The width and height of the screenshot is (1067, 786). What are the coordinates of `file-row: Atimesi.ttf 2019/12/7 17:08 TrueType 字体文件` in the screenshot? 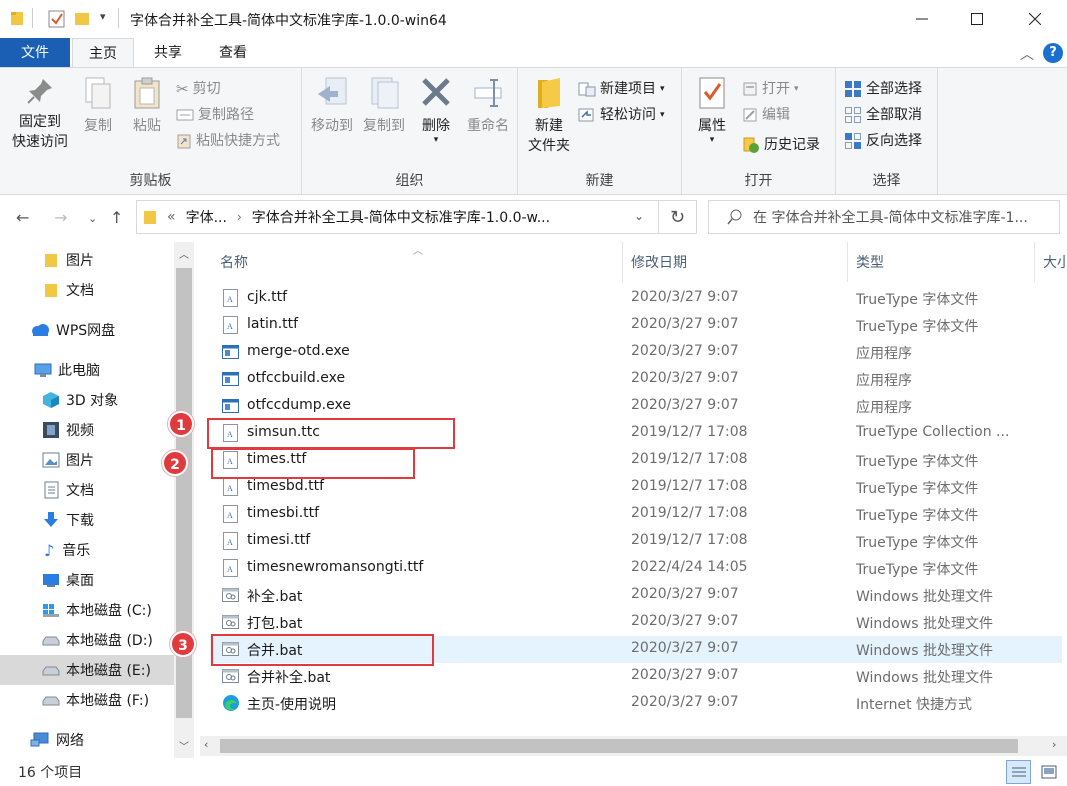 It's located at (636, 541).